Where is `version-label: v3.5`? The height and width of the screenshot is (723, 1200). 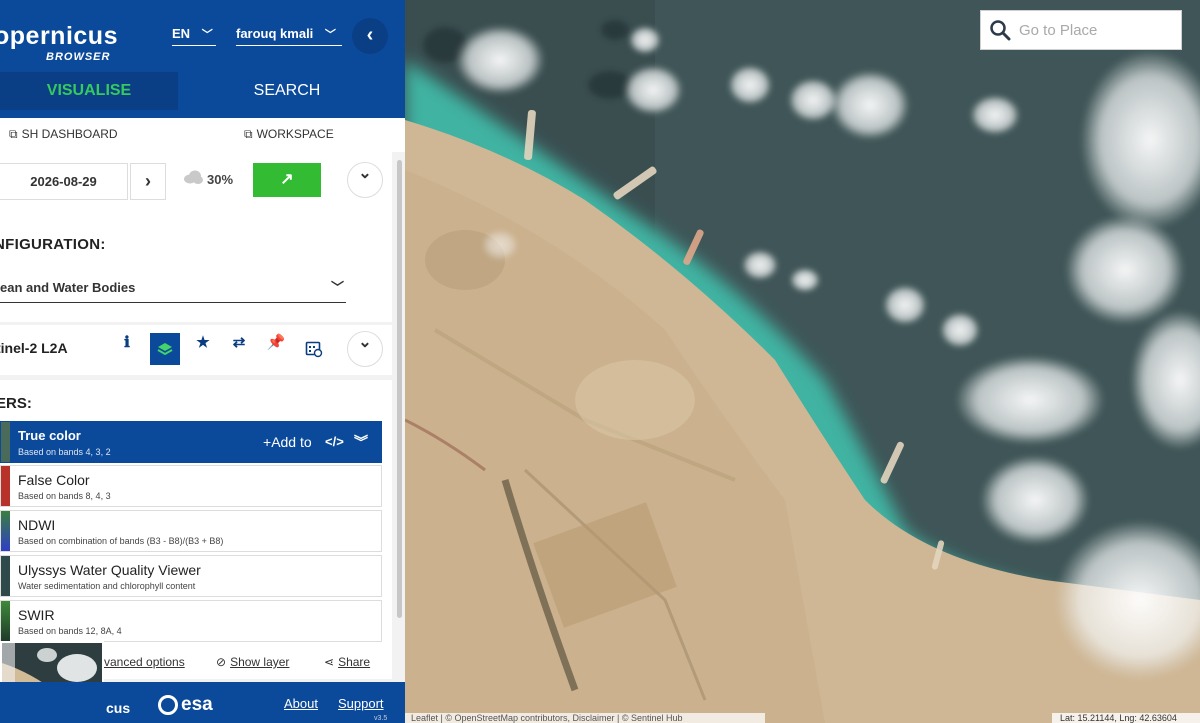
version-label: v3.5 is located at coordinates (381, 718).